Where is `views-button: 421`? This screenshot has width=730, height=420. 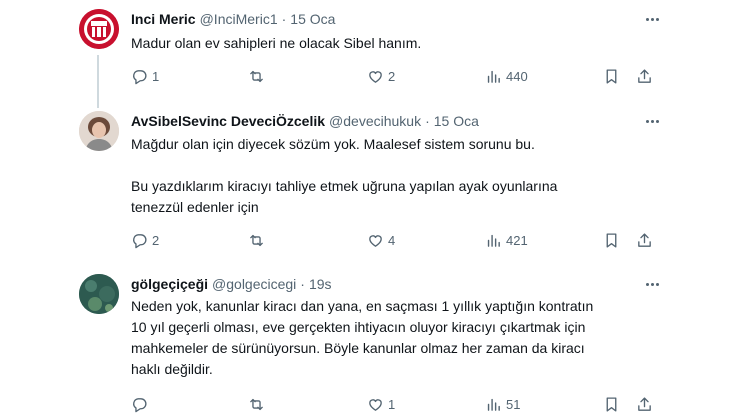
views-button: 421 is located at coordinates (506, 240).